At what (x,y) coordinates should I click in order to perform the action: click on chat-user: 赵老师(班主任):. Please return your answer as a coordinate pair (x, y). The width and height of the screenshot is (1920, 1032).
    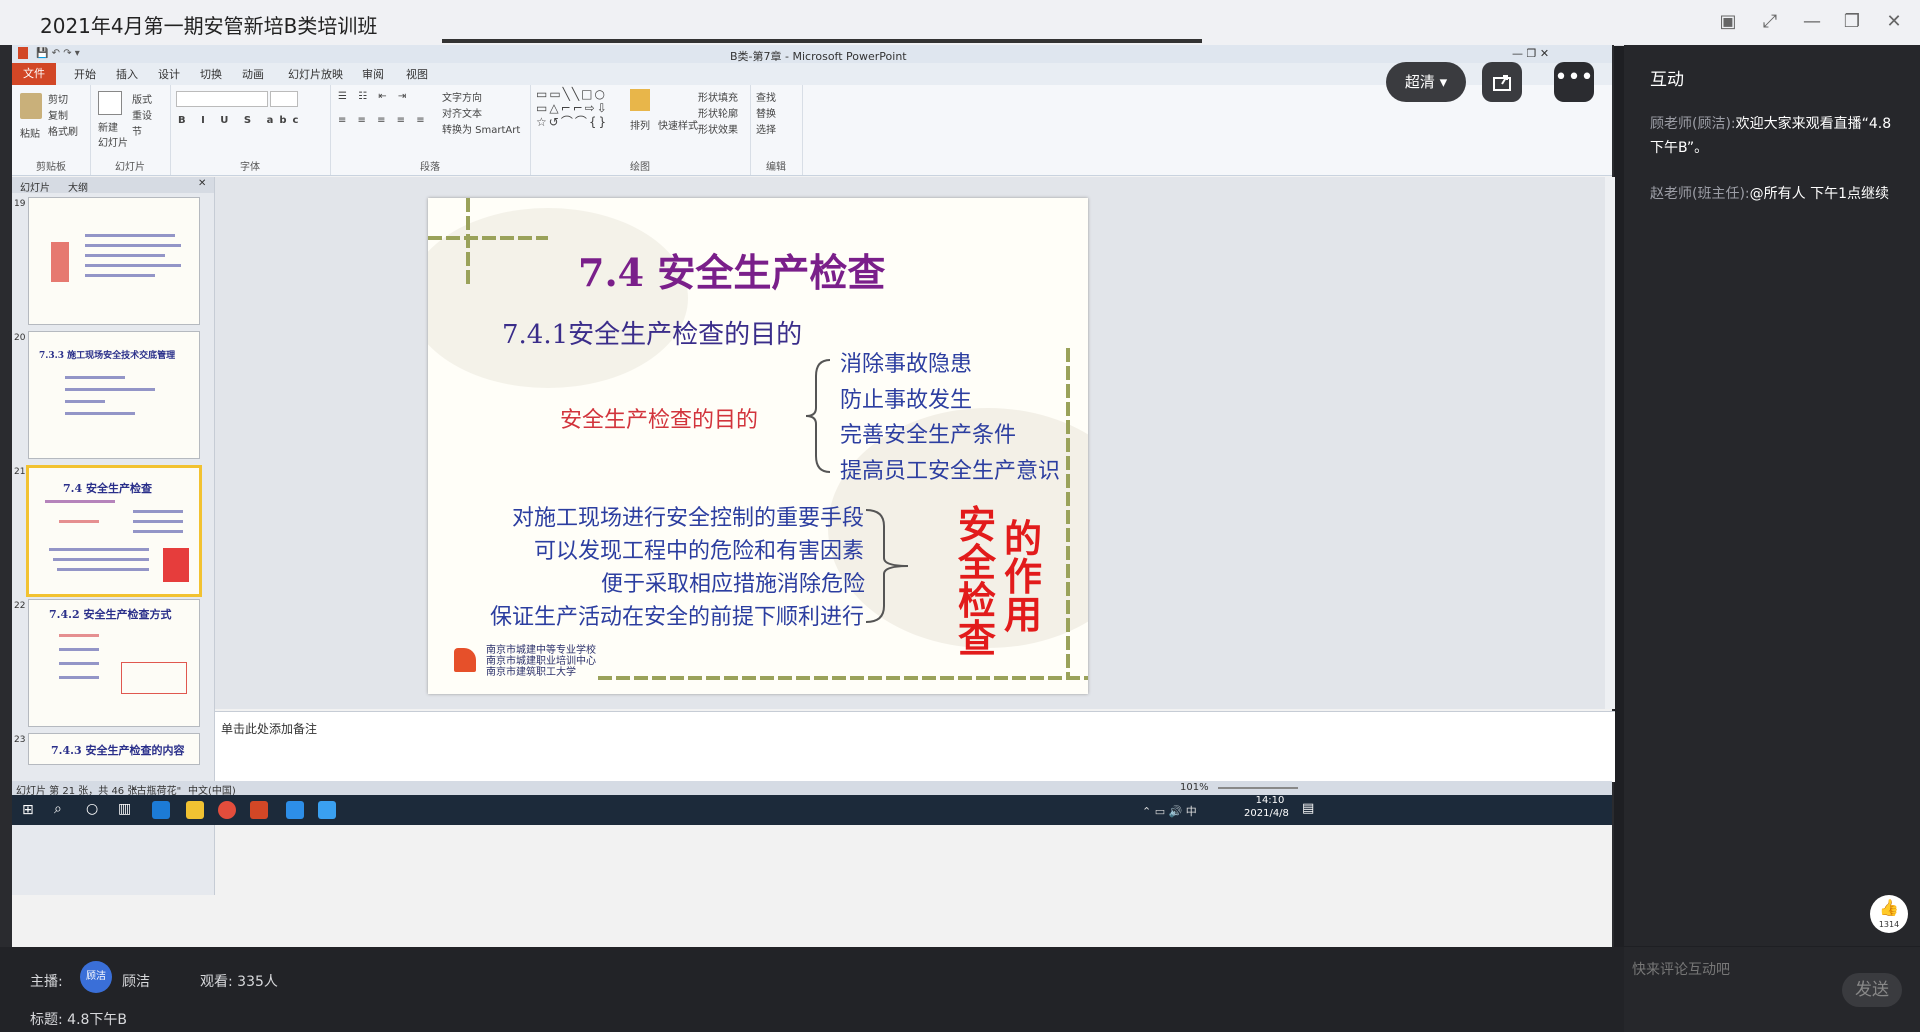
    Looking at the image, I should click on (1700, 194).